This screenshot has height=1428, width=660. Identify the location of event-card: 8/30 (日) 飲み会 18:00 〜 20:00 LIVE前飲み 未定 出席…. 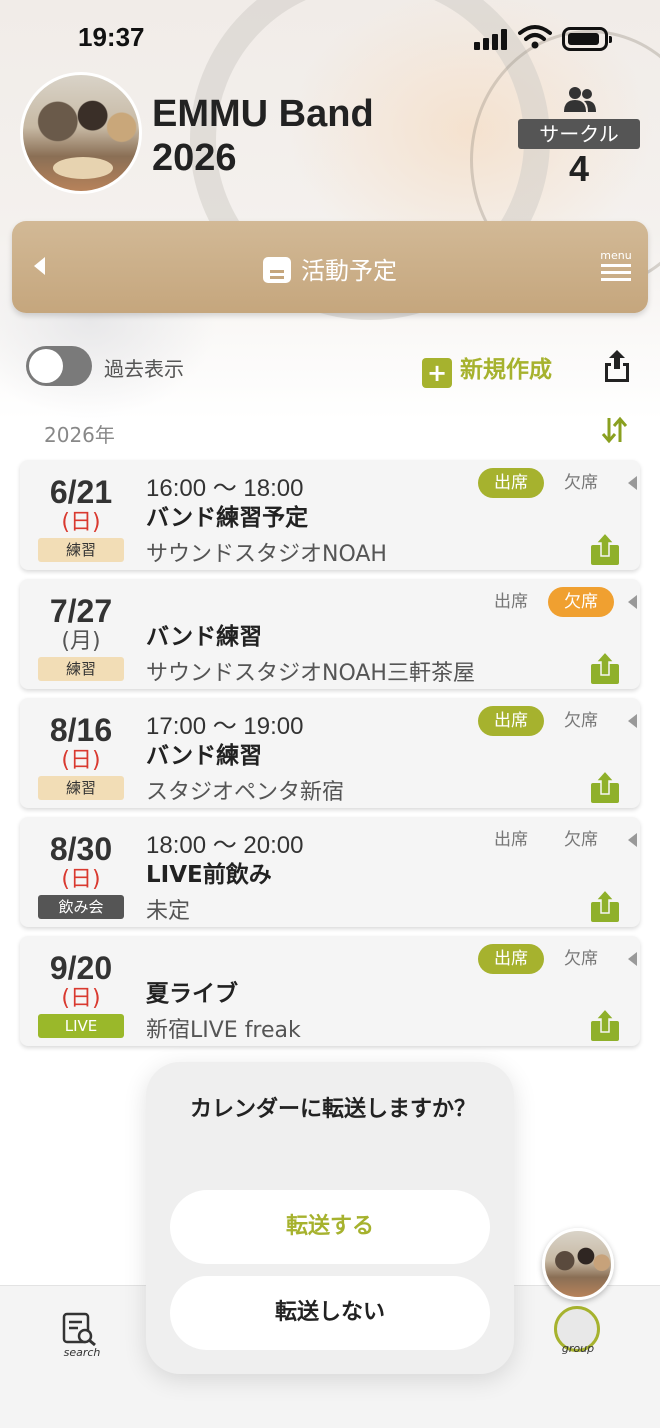
(330, 872).